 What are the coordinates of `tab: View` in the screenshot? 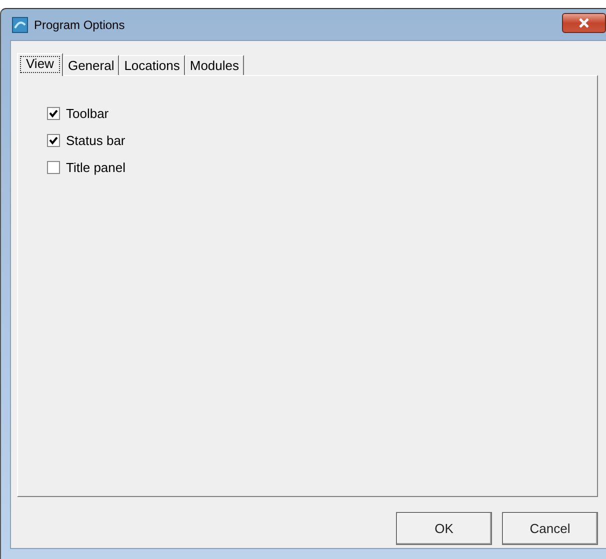 It's located at (40, 64).